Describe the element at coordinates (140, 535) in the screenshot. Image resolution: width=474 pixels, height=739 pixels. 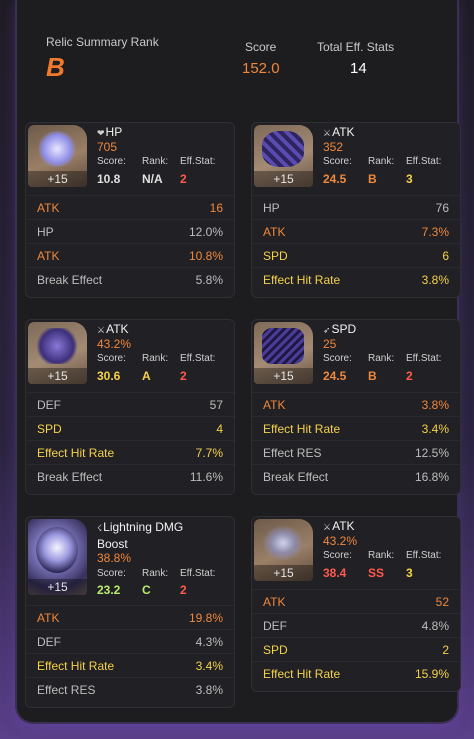
I see `main-stat: ☇Lightning DMG Boost` at that location.